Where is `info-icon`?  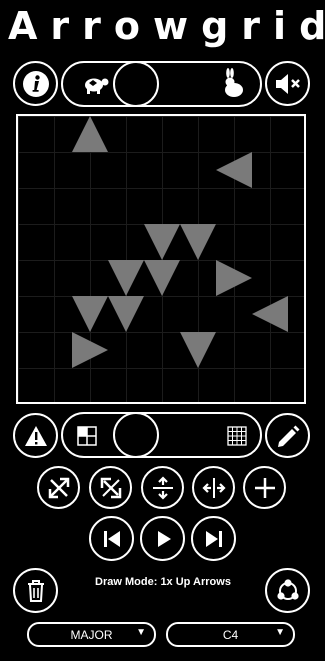 info-icon is located at coordinates (35, 83).